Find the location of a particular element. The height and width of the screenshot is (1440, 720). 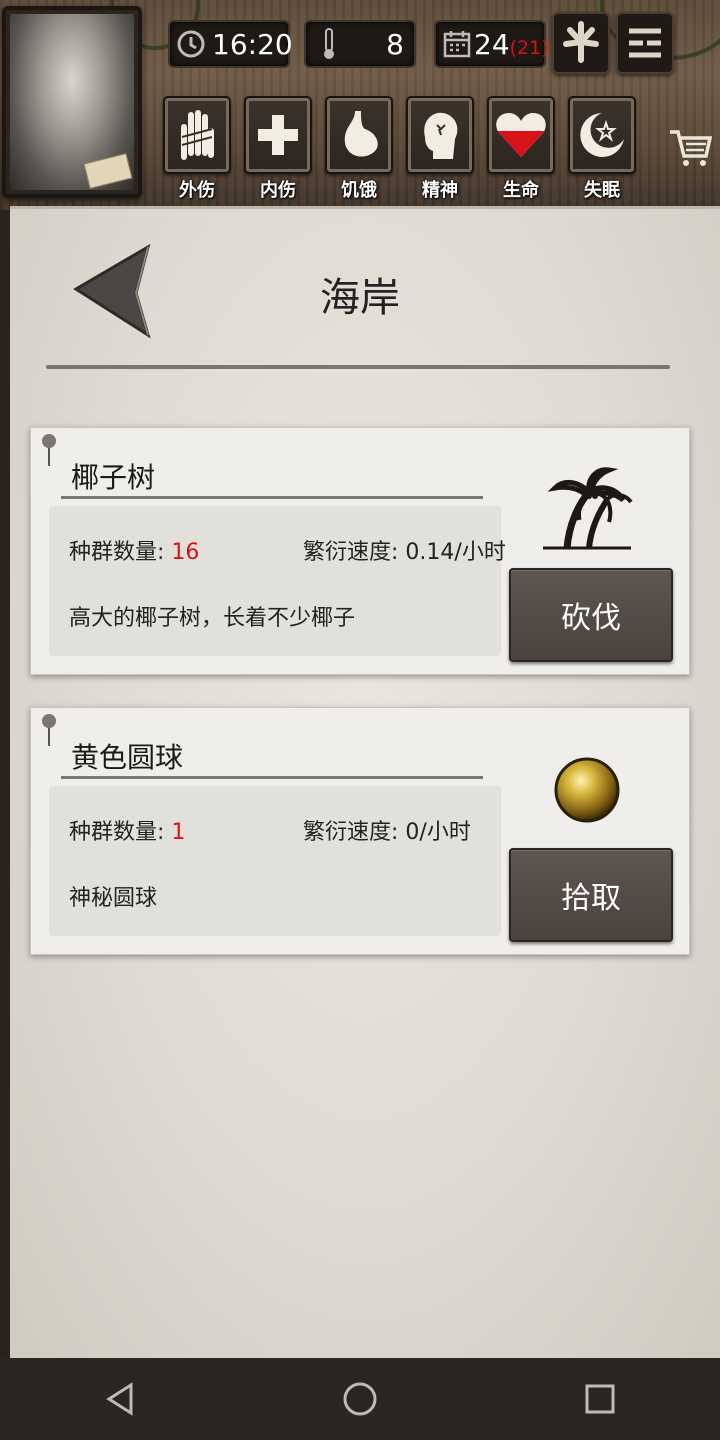

status-label: 内伤 is located at coordinates (278, 190).